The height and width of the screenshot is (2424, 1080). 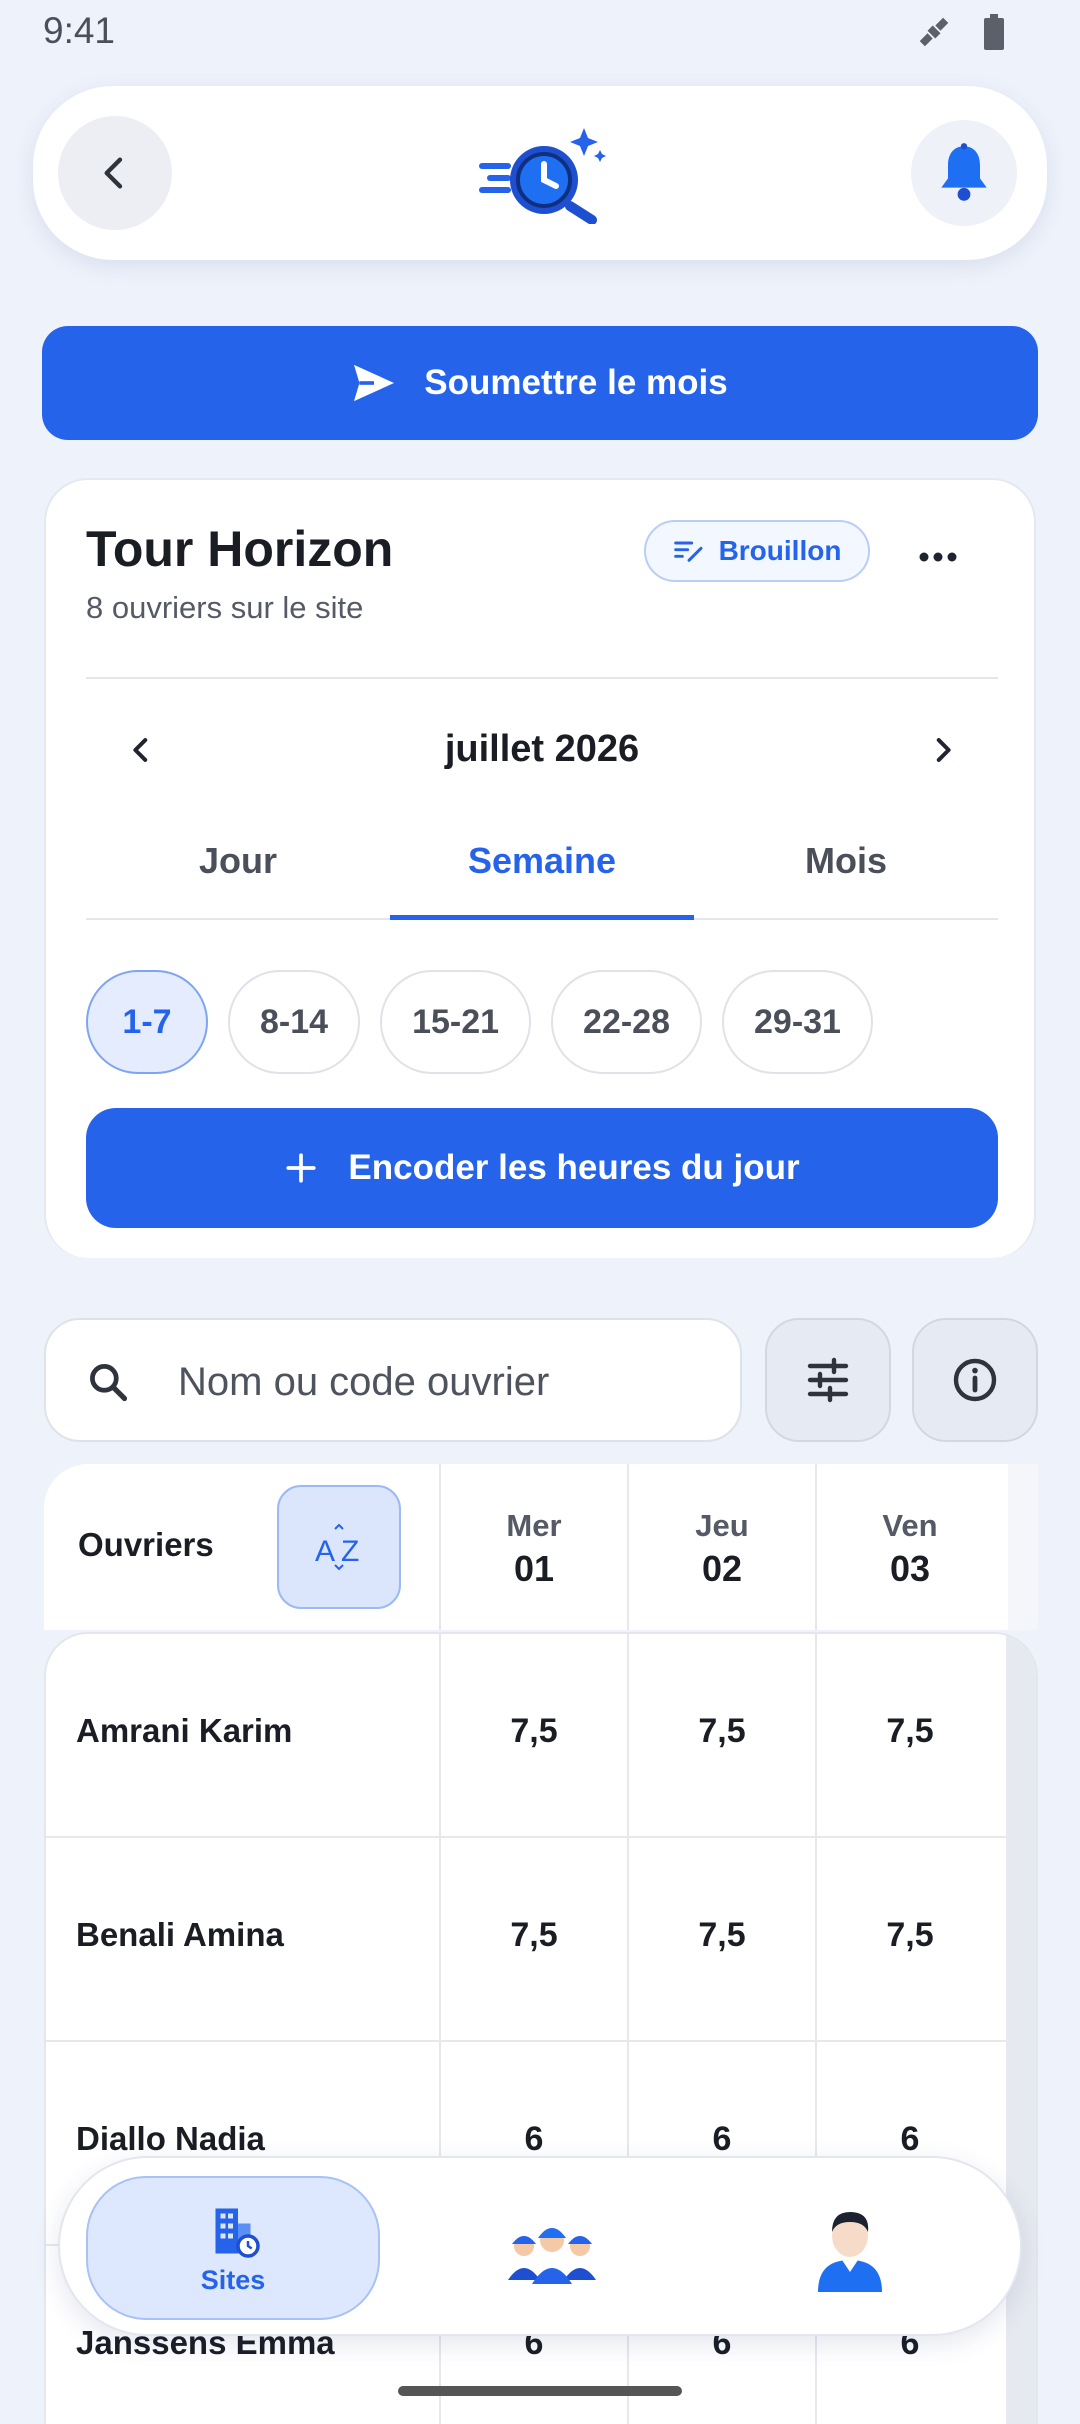 What do you see at coordinates (233, 2279) in the screenshot?
I see `nav-sites-label: Sites` at bounding box center [233, 2279].